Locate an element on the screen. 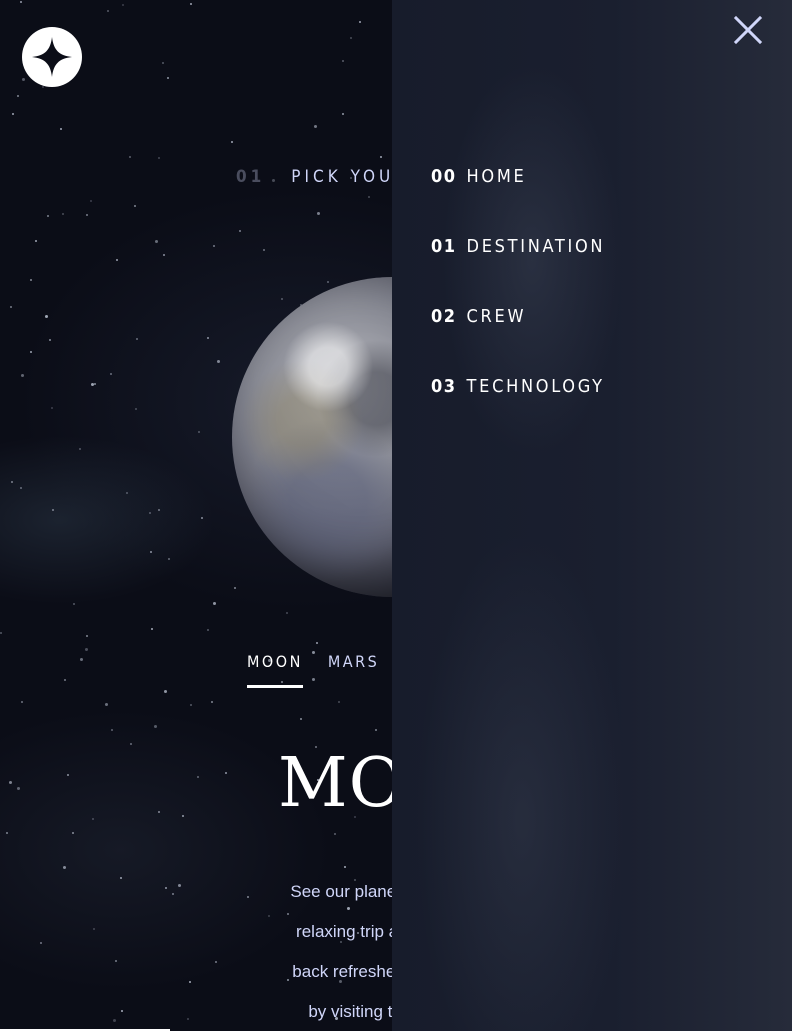  nav-item-crew: 02 Crew is located at coordinates (518, 341).